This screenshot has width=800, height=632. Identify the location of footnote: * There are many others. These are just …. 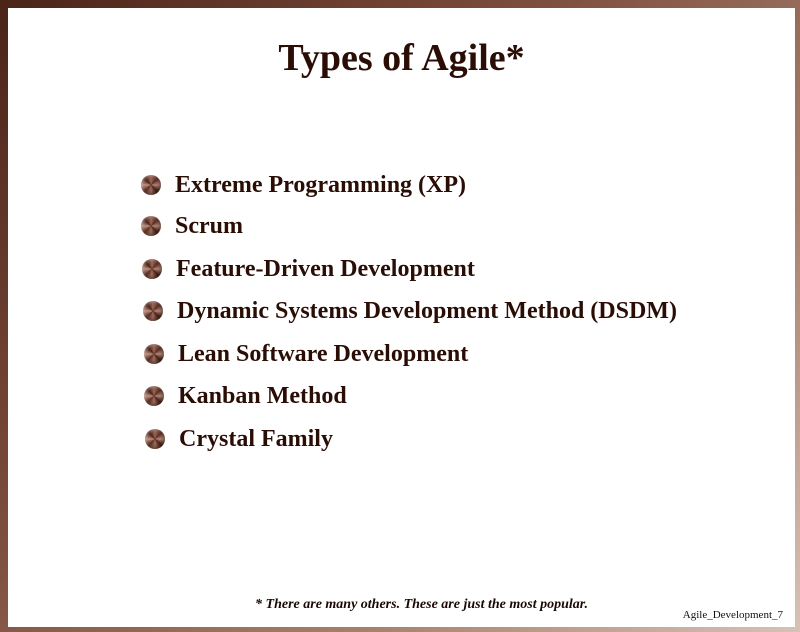
(421, 604).